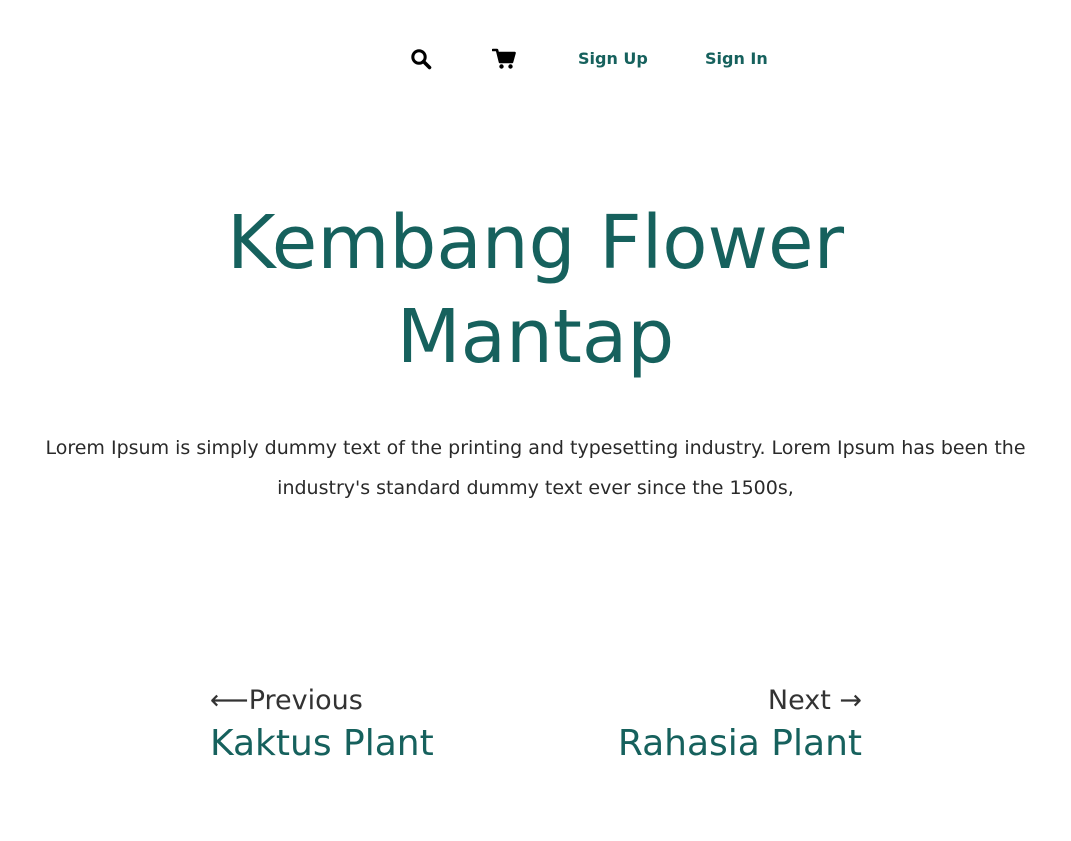 Image resolution: width=1071 pixels, height=841 pixels. I want to click on arrow-right-icon: →, so click(850, 700).